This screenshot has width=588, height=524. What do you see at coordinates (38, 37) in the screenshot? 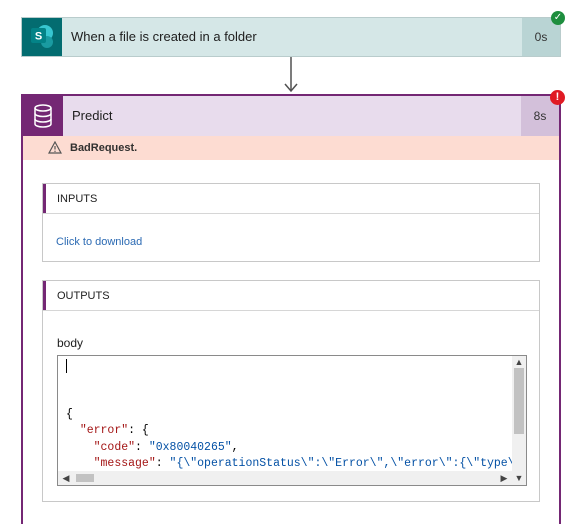
I see `svg-text: S` at bounding box center [38, 37].